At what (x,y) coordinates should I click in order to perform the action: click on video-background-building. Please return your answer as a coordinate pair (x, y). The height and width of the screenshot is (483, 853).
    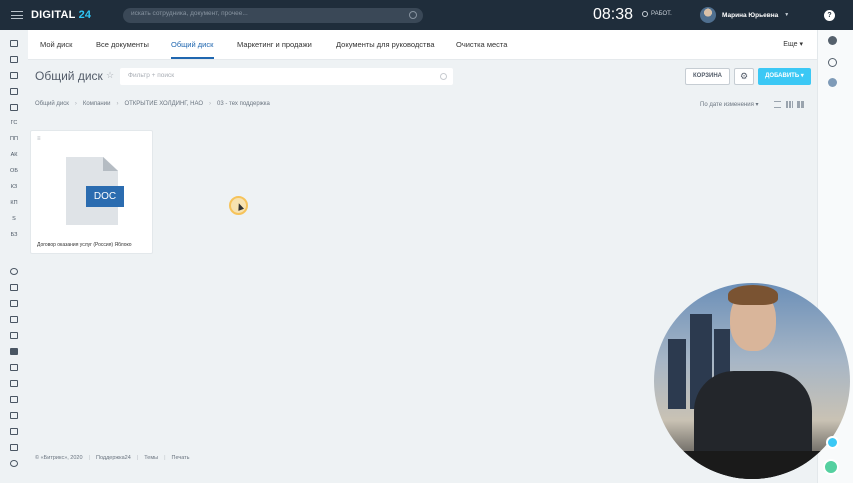
    Looking at the image, I should click on (677, 374).